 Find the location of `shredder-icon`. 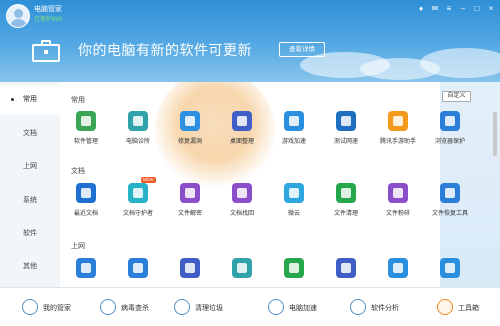

shredder-icon is located at coordinates (398, 193).